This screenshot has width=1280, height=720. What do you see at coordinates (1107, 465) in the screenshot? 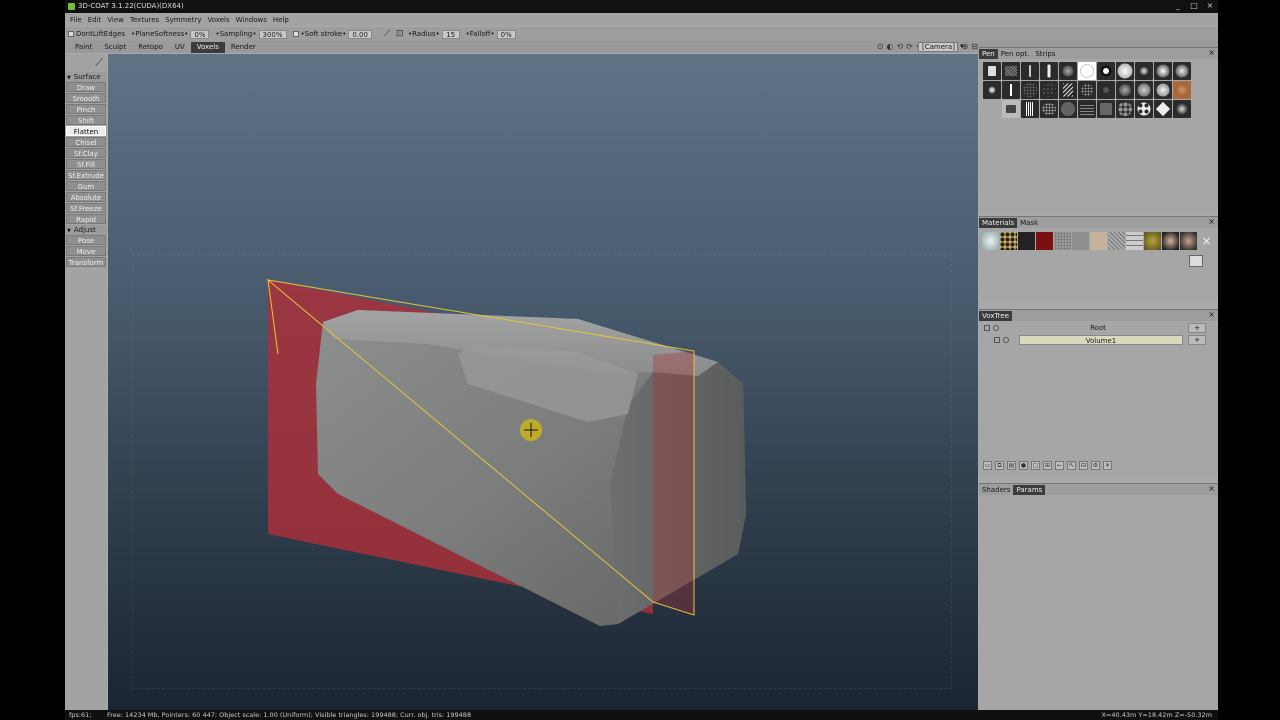
I see `delete-icon: ✕` at bounding box center [1107, 465].